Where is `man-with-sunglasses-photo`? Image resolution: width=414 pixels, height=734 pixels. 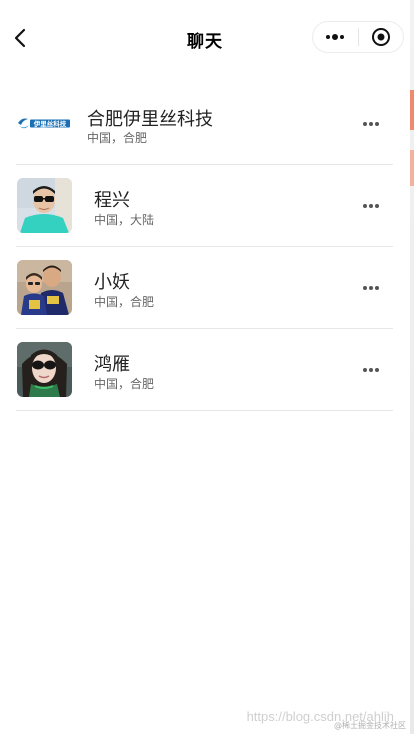 man-with-sunglasses-photo is located at coordinates (44, 205).